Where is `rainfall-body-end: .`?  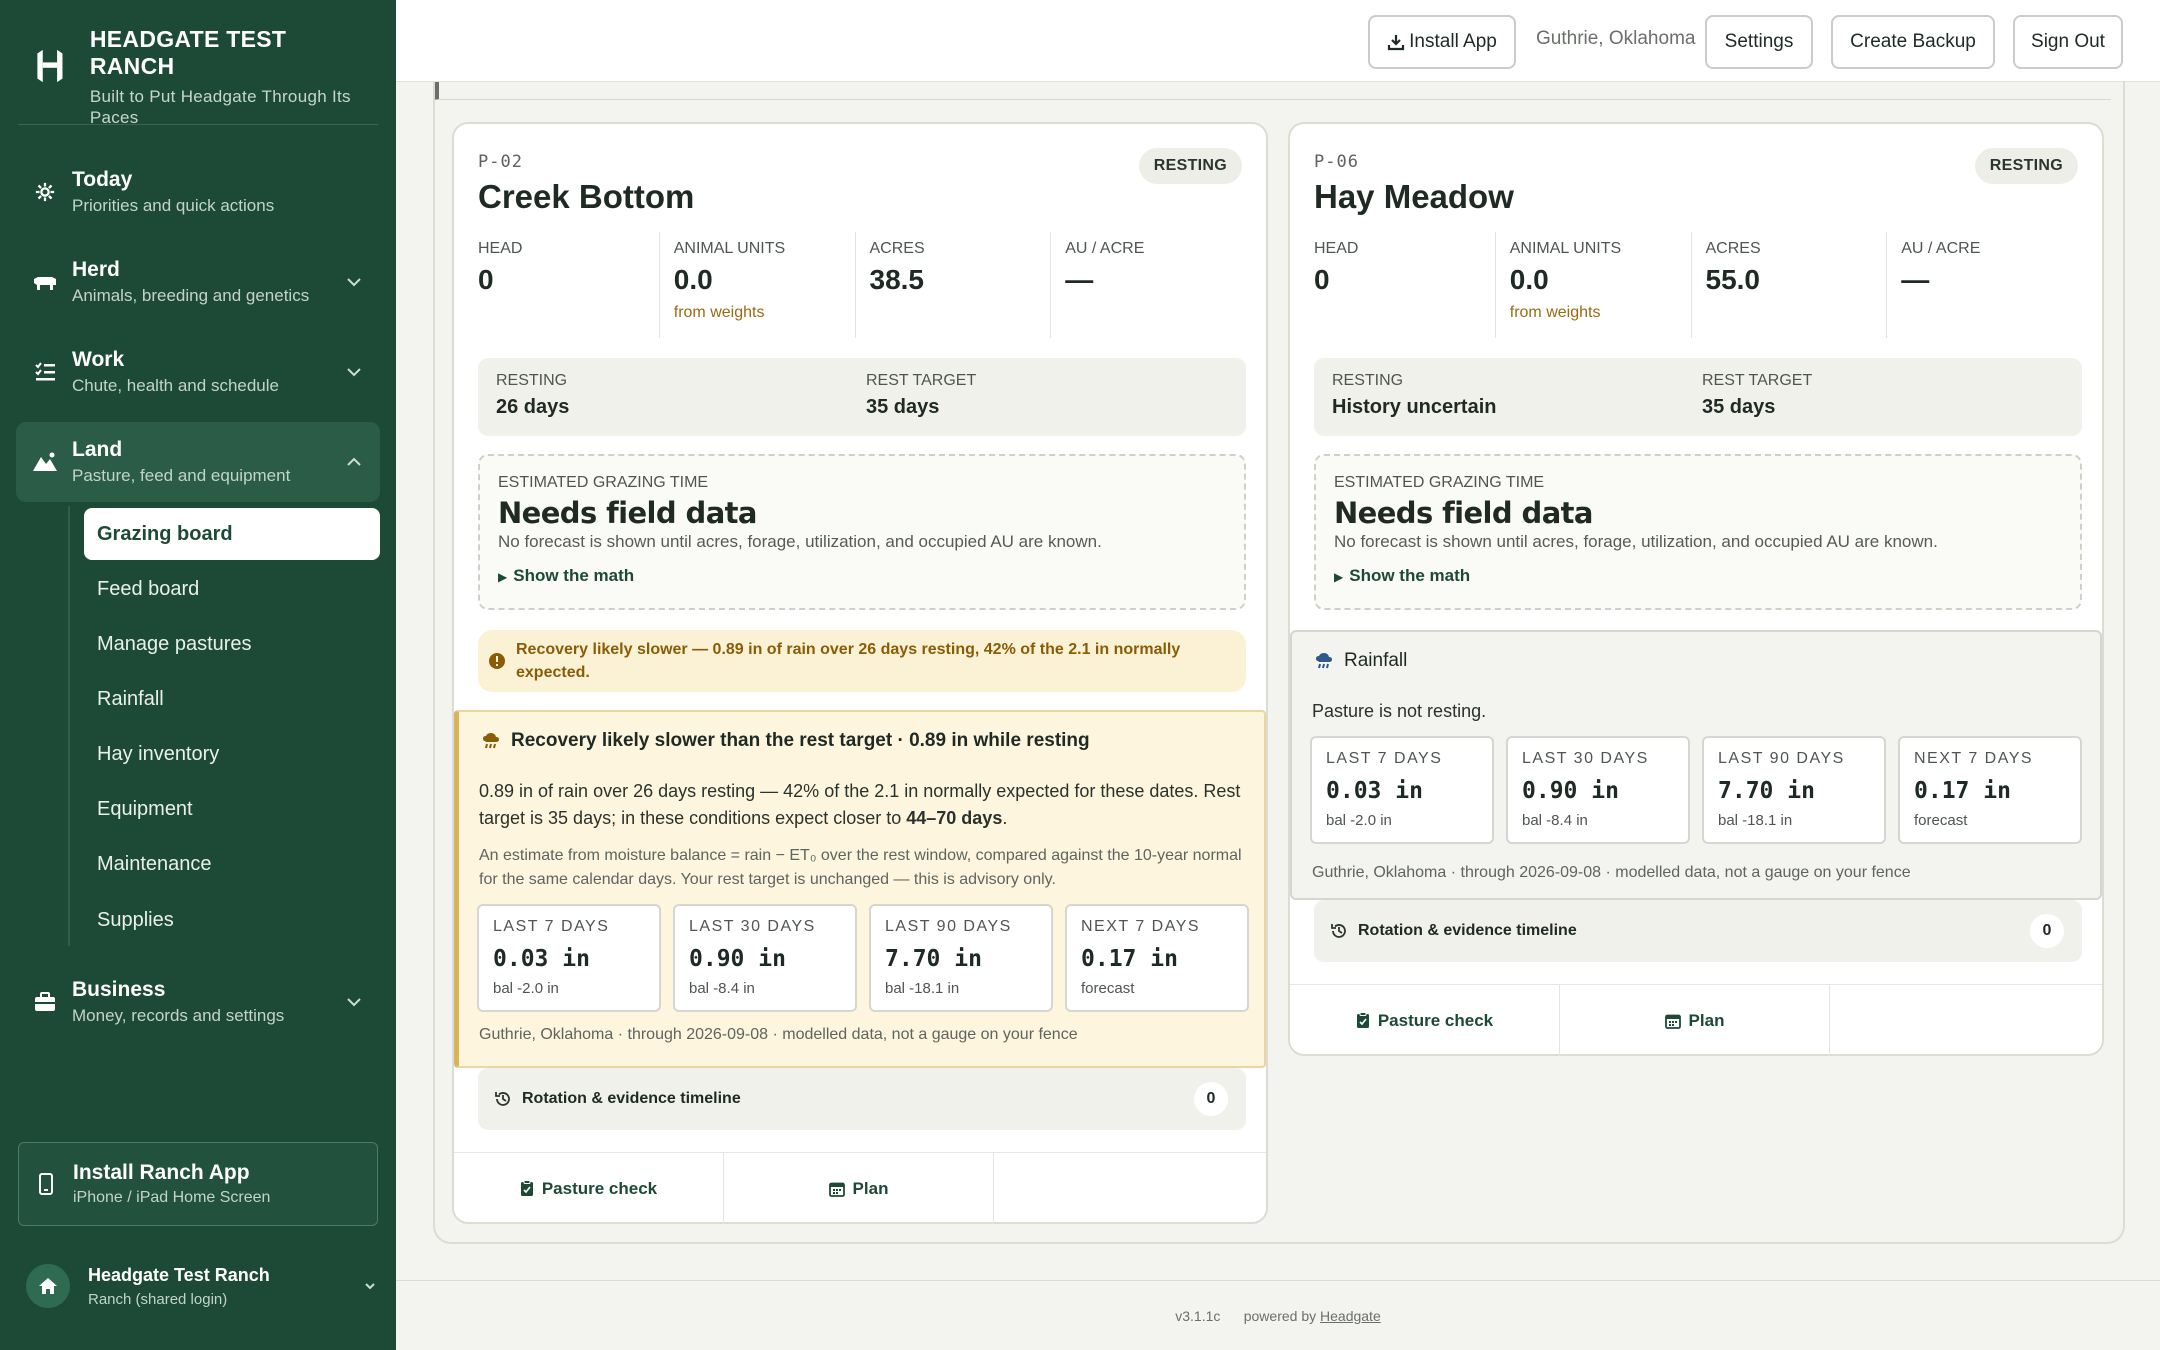
rainfall-body-end: . is located at coordinates (1005, 818).